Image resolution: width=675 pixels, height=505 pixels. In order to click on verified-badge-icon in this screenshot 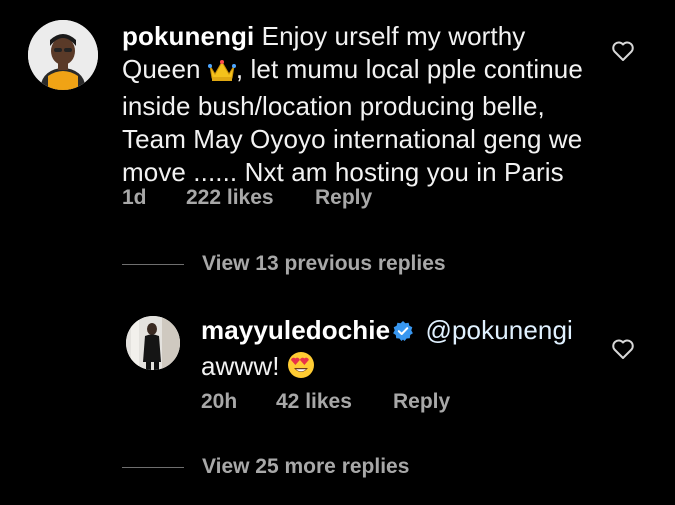, I will do `click(403, 333)`.